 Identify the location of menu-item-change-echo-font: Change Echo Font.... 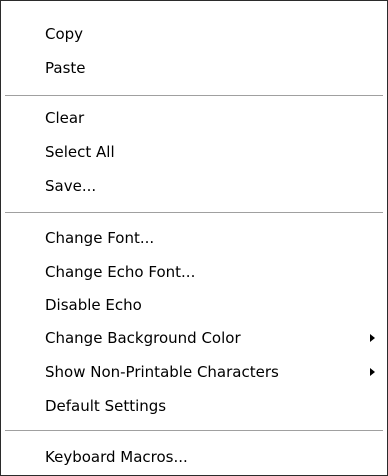
(194, 272).